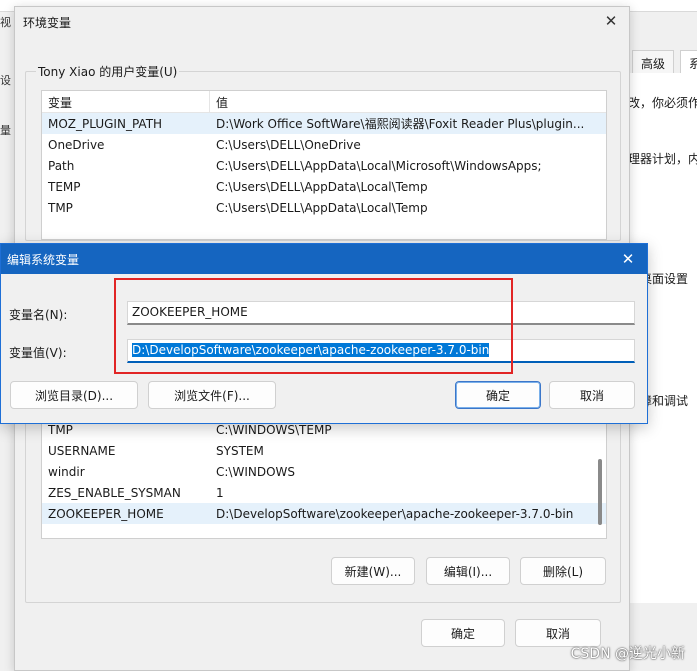  I want to click on system-var-row: windir C:\WINDOWS, so click(324, 471).